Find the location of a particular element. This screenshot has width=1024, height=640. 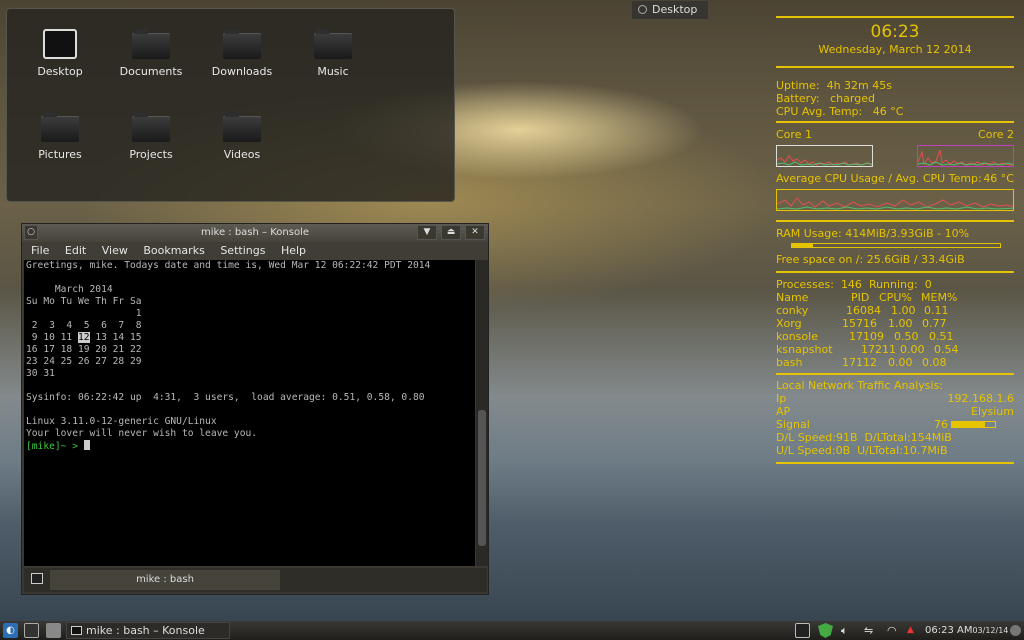

term-line: Your lover will never wish to leave you. is located at coordinates (142, 433).